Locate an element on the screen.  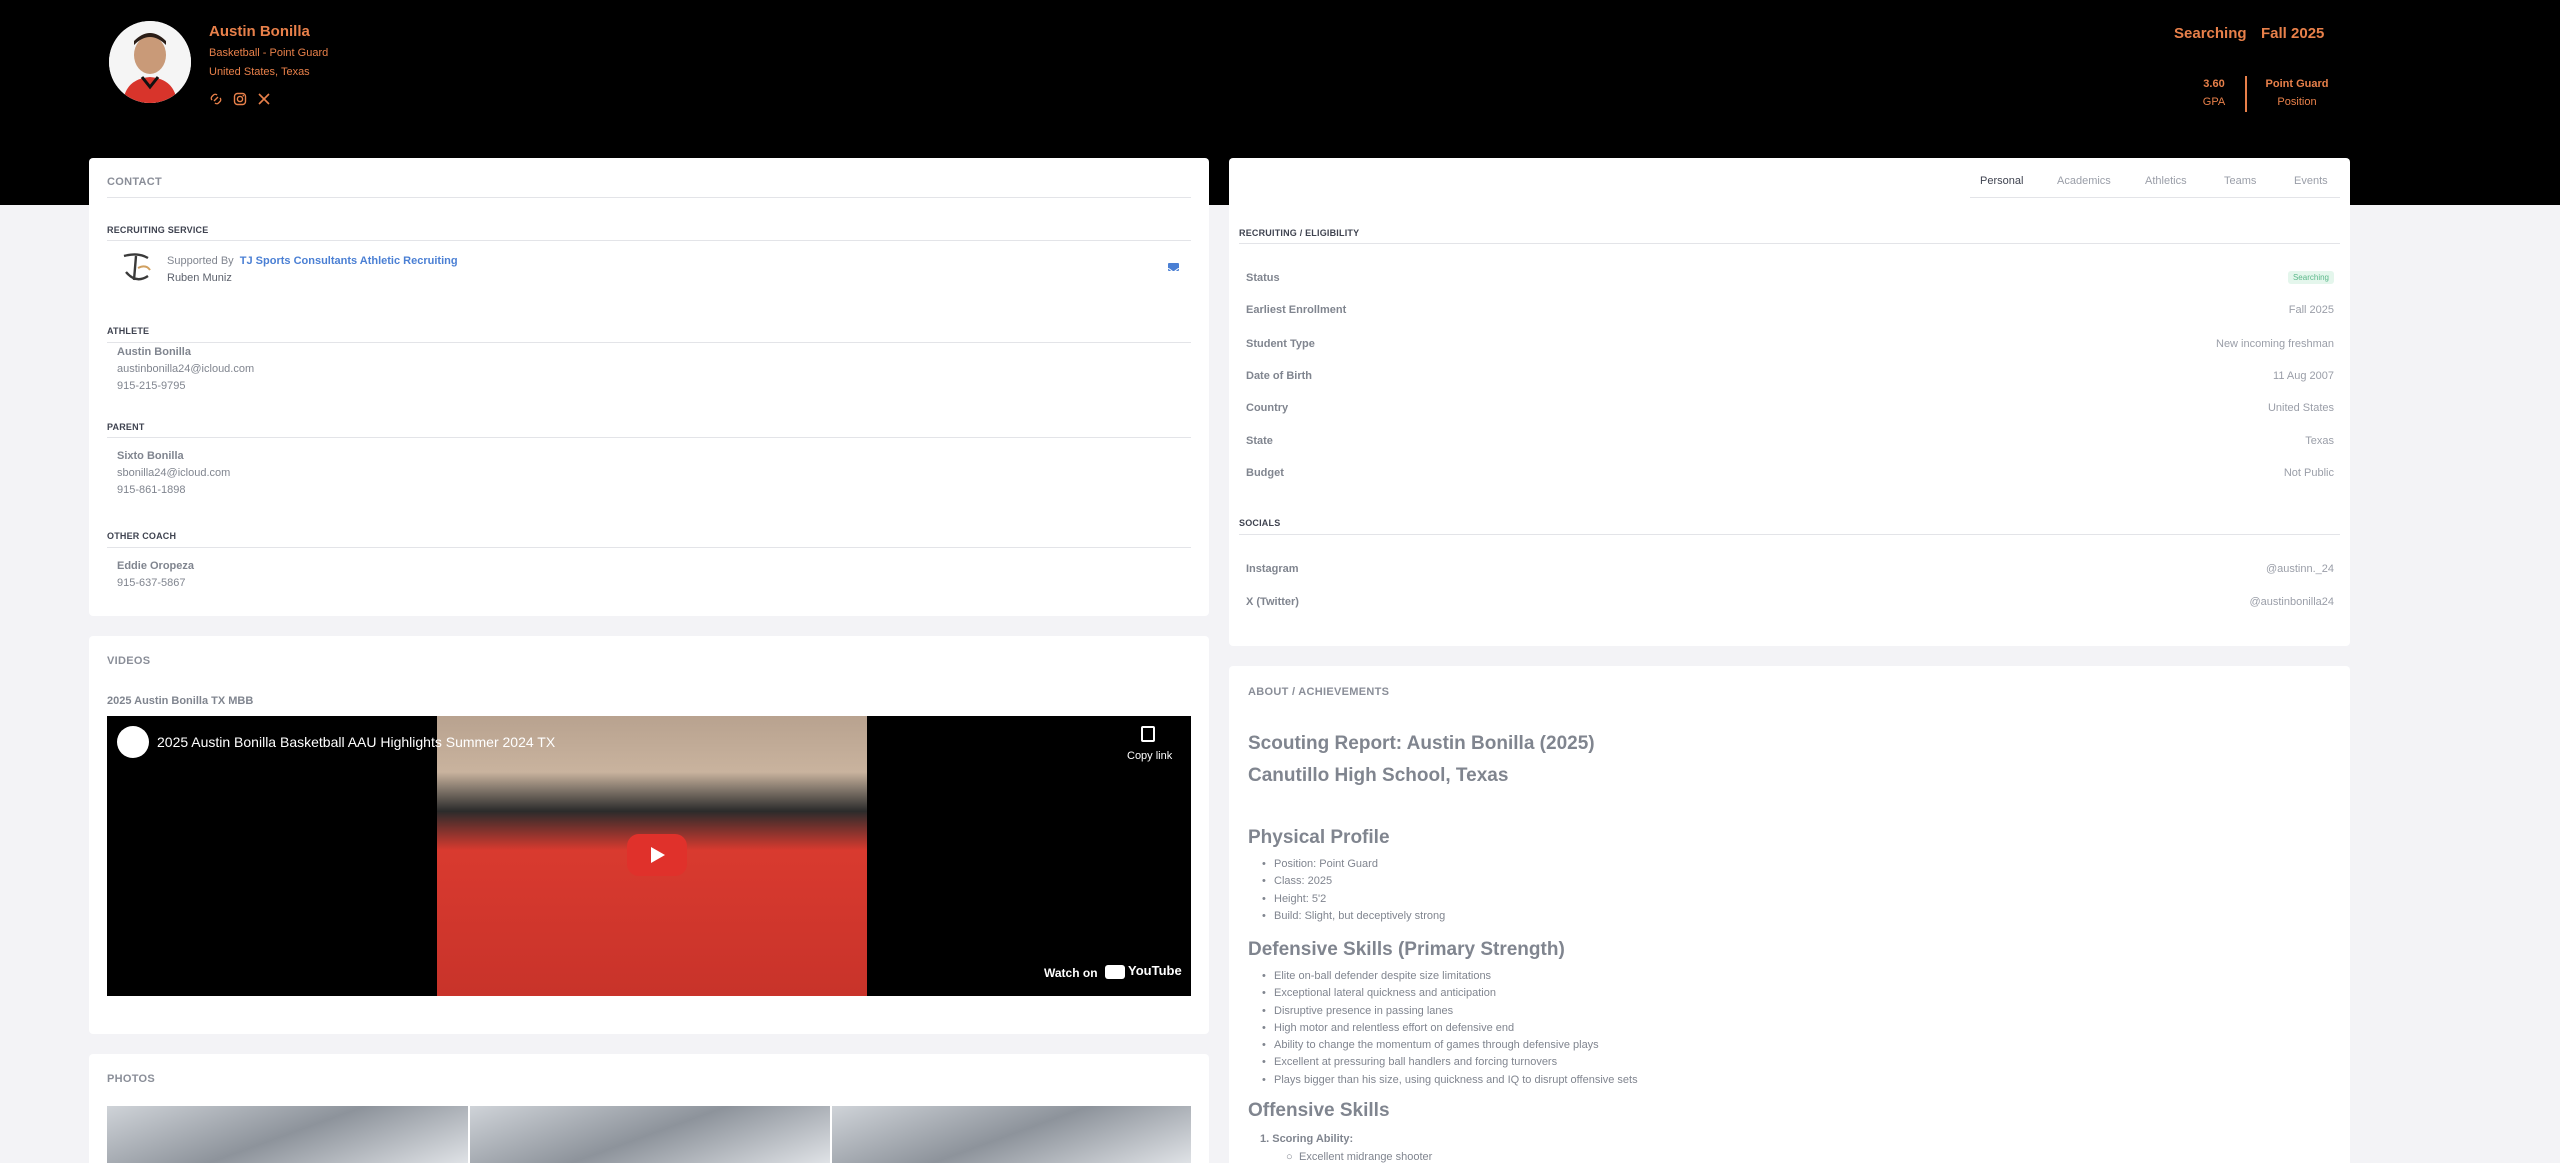
coach-name: Eddie Oropeza is located at coordinates (156, 566).